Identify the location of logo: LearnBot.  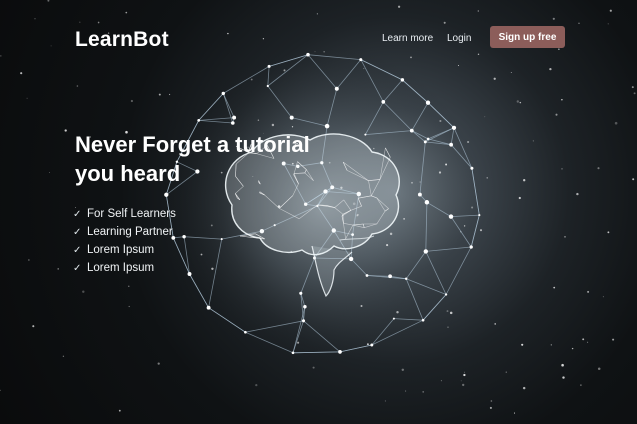
(122, 40).